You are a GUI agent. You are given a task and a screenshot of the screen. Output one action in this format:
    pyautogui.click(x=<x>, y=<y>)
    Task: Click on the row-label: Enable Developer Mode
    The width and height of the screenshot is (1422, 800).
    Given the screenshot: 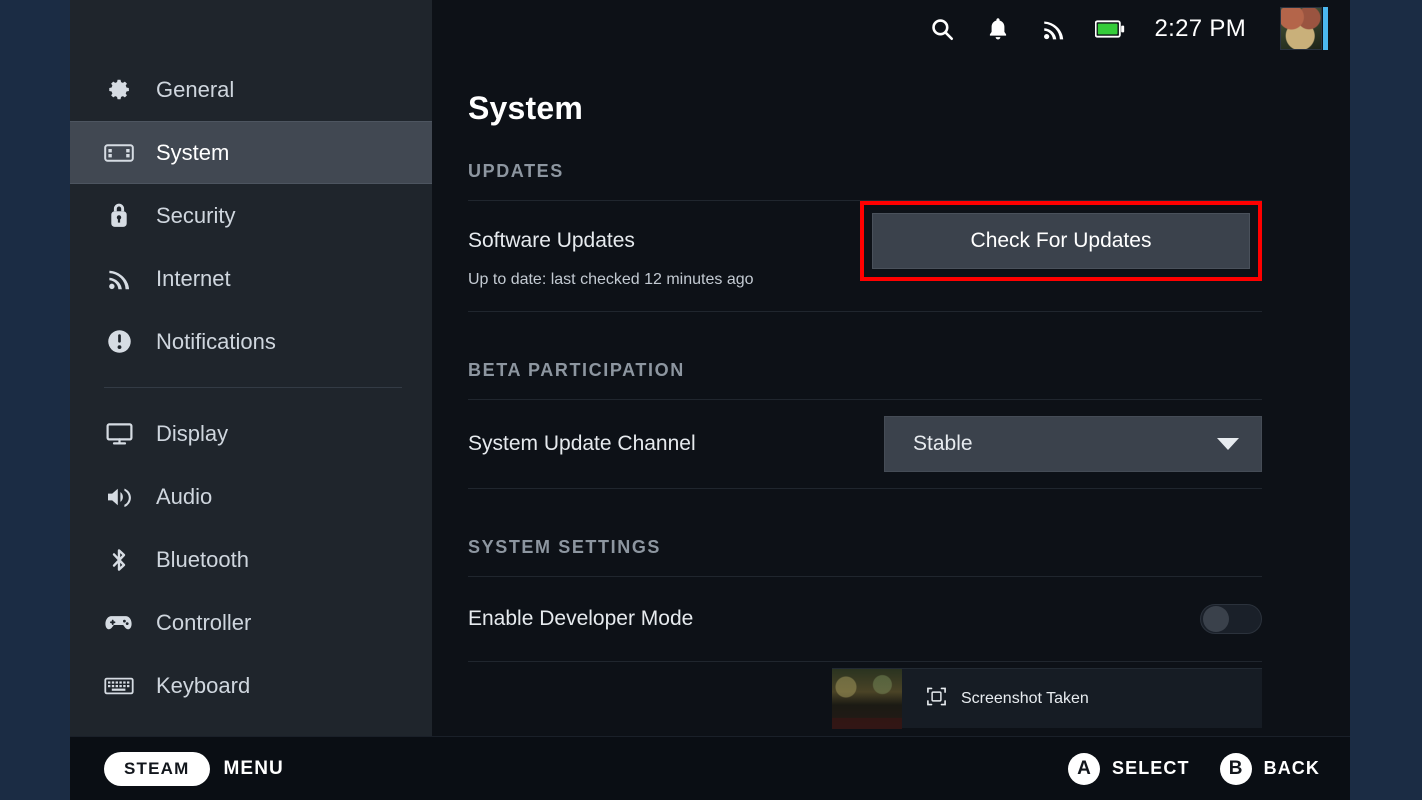 What is the action you would take?
    pyautogui.click(x=581, y=618)
    